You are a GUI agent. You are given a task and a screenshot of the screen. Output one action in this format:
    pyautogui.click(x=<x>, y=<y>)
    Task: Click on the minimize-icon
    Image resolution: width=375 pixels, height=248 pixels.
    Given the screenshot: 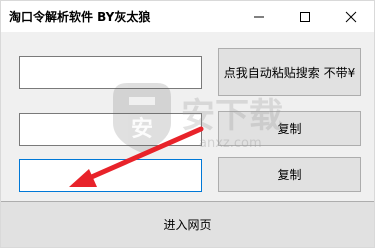 What is the action you would take?
    pyautogui.click(x=259, y=16)
    